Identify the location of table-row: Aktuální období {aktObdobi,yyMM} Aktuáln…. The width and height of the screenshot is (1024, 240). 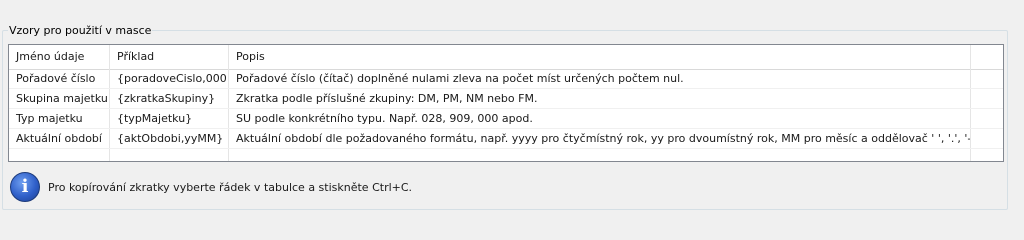
(506, 139).